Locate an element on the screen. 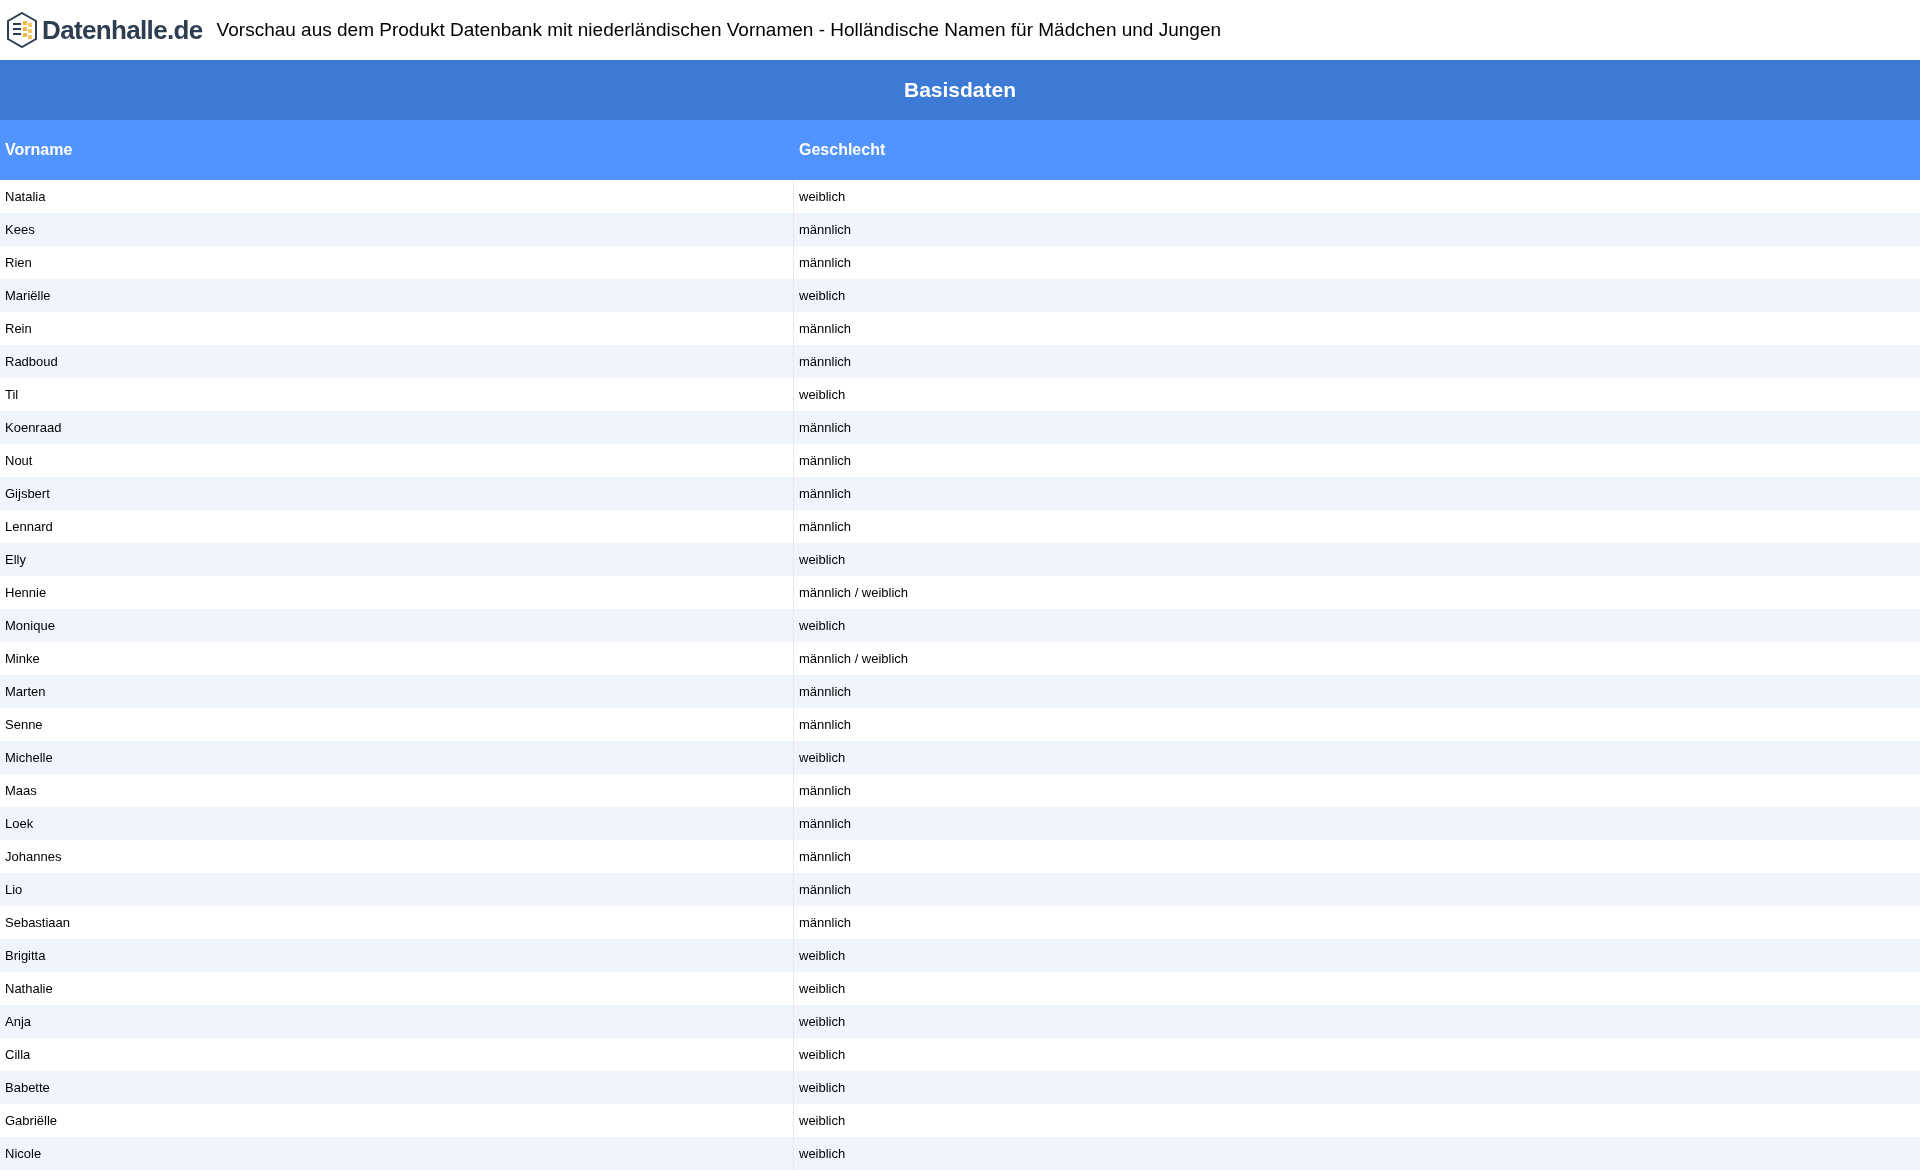  page-title: Vorschau aus dem Produkt Datenbank mit niederländischen Vornamen - Holländische Namen für Mädchen und Jungen is located at coordinates (719, 29).